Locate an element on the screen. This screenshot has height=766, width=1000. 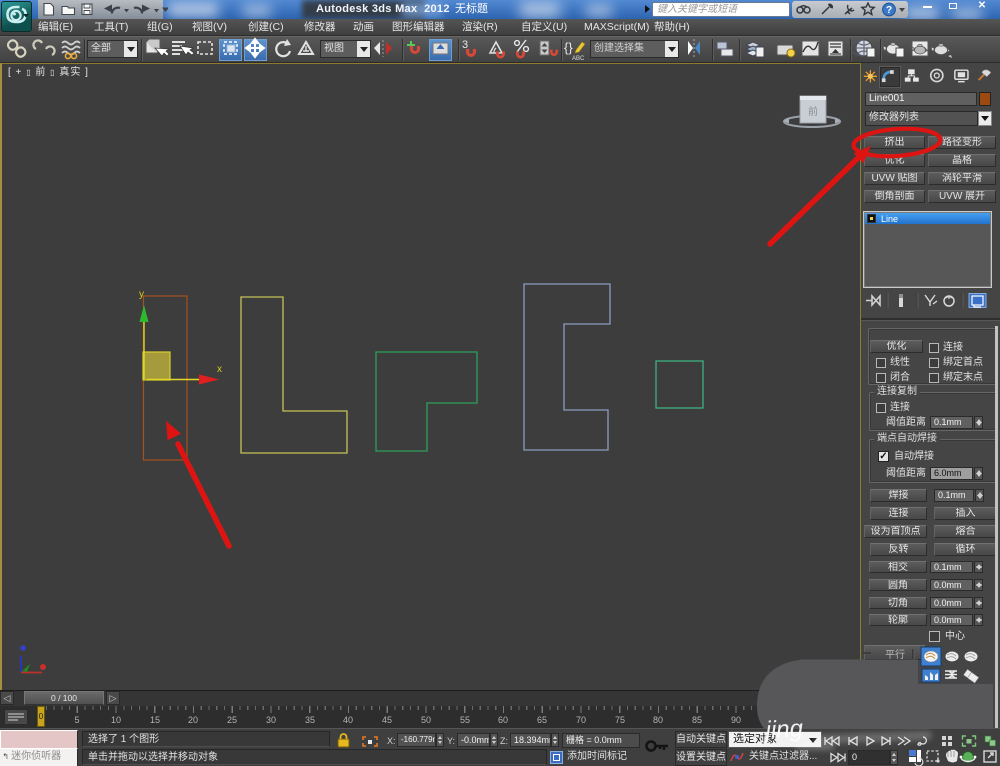
svg-text: x is located at coordinates (219, 369).